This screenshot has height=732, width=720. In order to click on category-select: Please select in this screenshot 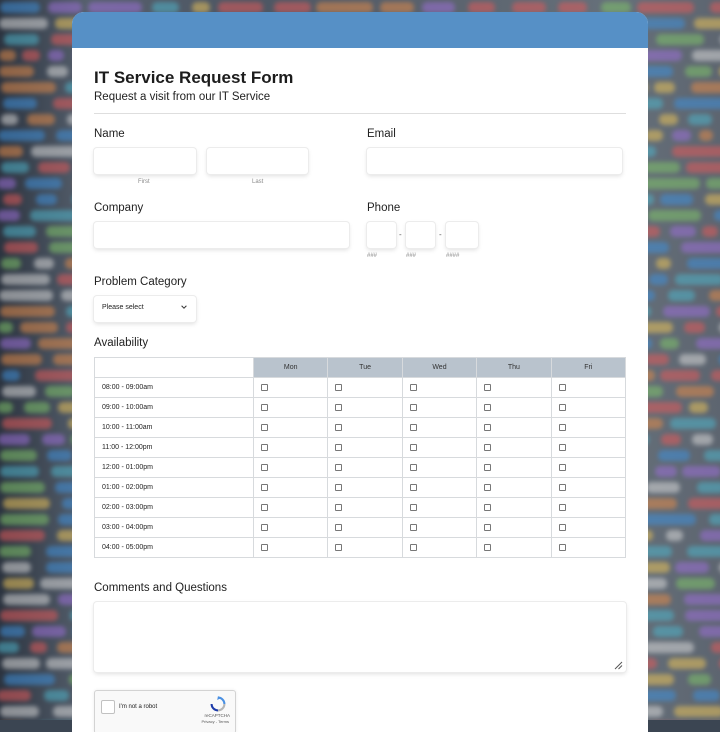, I will do `click(145, 309)`.